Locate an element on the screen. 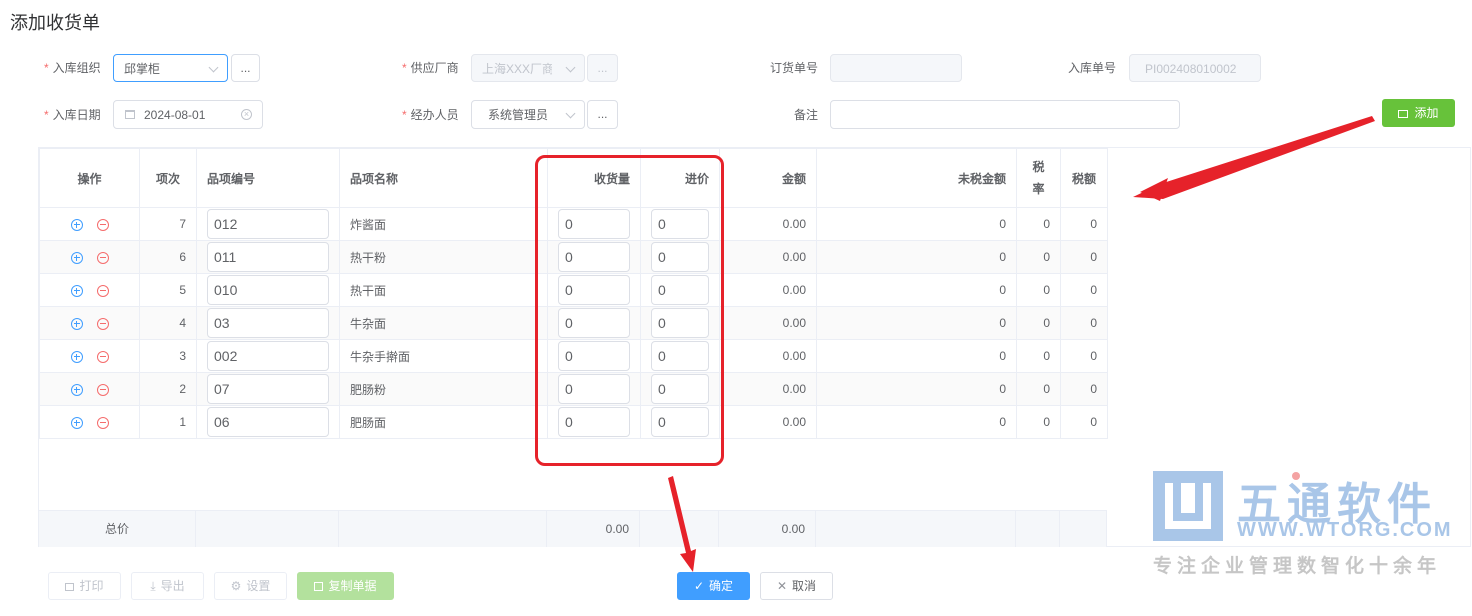 This screenshot has height=616, width=1472. add-button-label: 添加 is located at coordinates (1426, 113).